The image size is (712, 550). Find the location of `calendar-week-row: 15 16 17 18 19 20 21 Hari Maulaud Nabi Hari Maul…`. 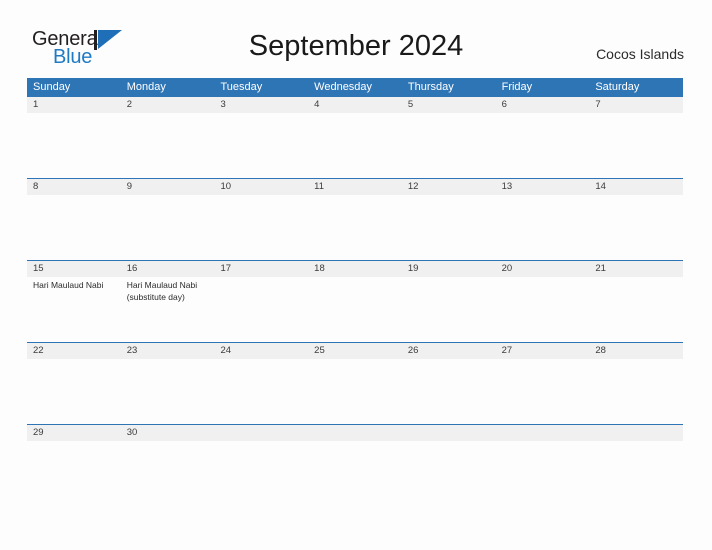

calendar-week-row: 15 16 17 18 19 20 21 Hari Maulaud Nabi Hari Maul… is located at coordinates (355, 301).